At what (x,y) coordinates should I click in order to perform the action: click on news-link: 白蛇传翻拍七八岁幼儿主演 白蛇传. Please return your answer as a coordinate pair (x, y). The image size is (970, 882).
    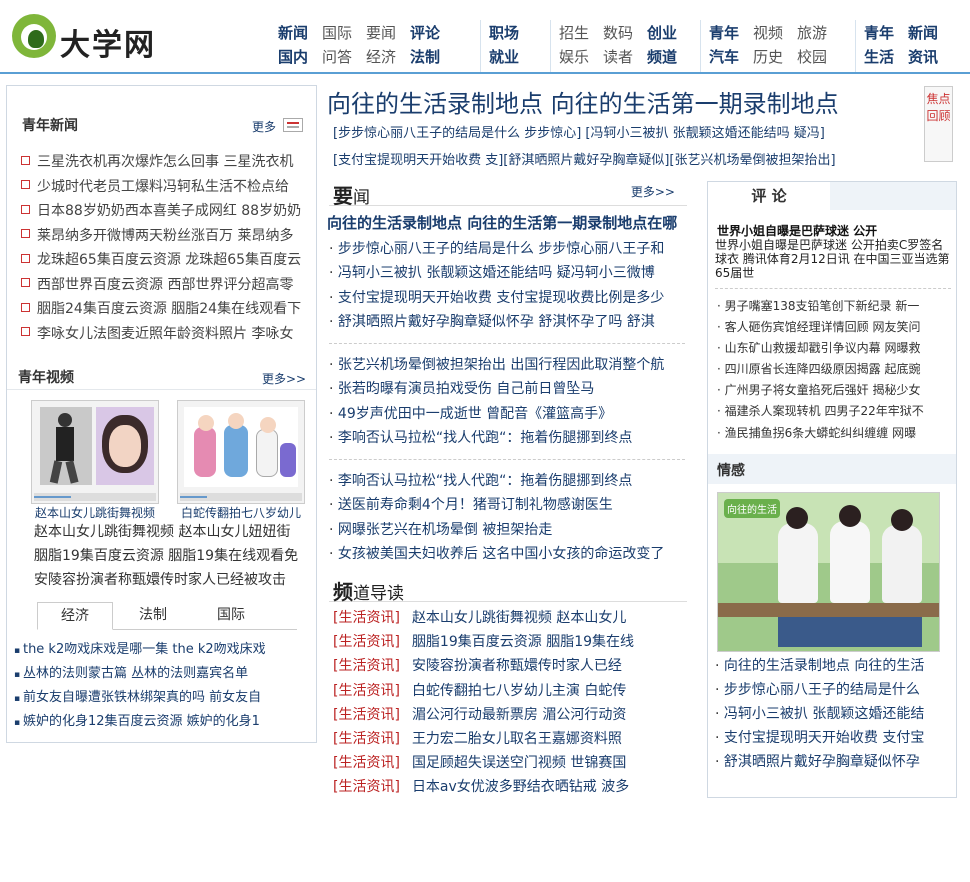
    Looking at the image, I should click on (519, 691).